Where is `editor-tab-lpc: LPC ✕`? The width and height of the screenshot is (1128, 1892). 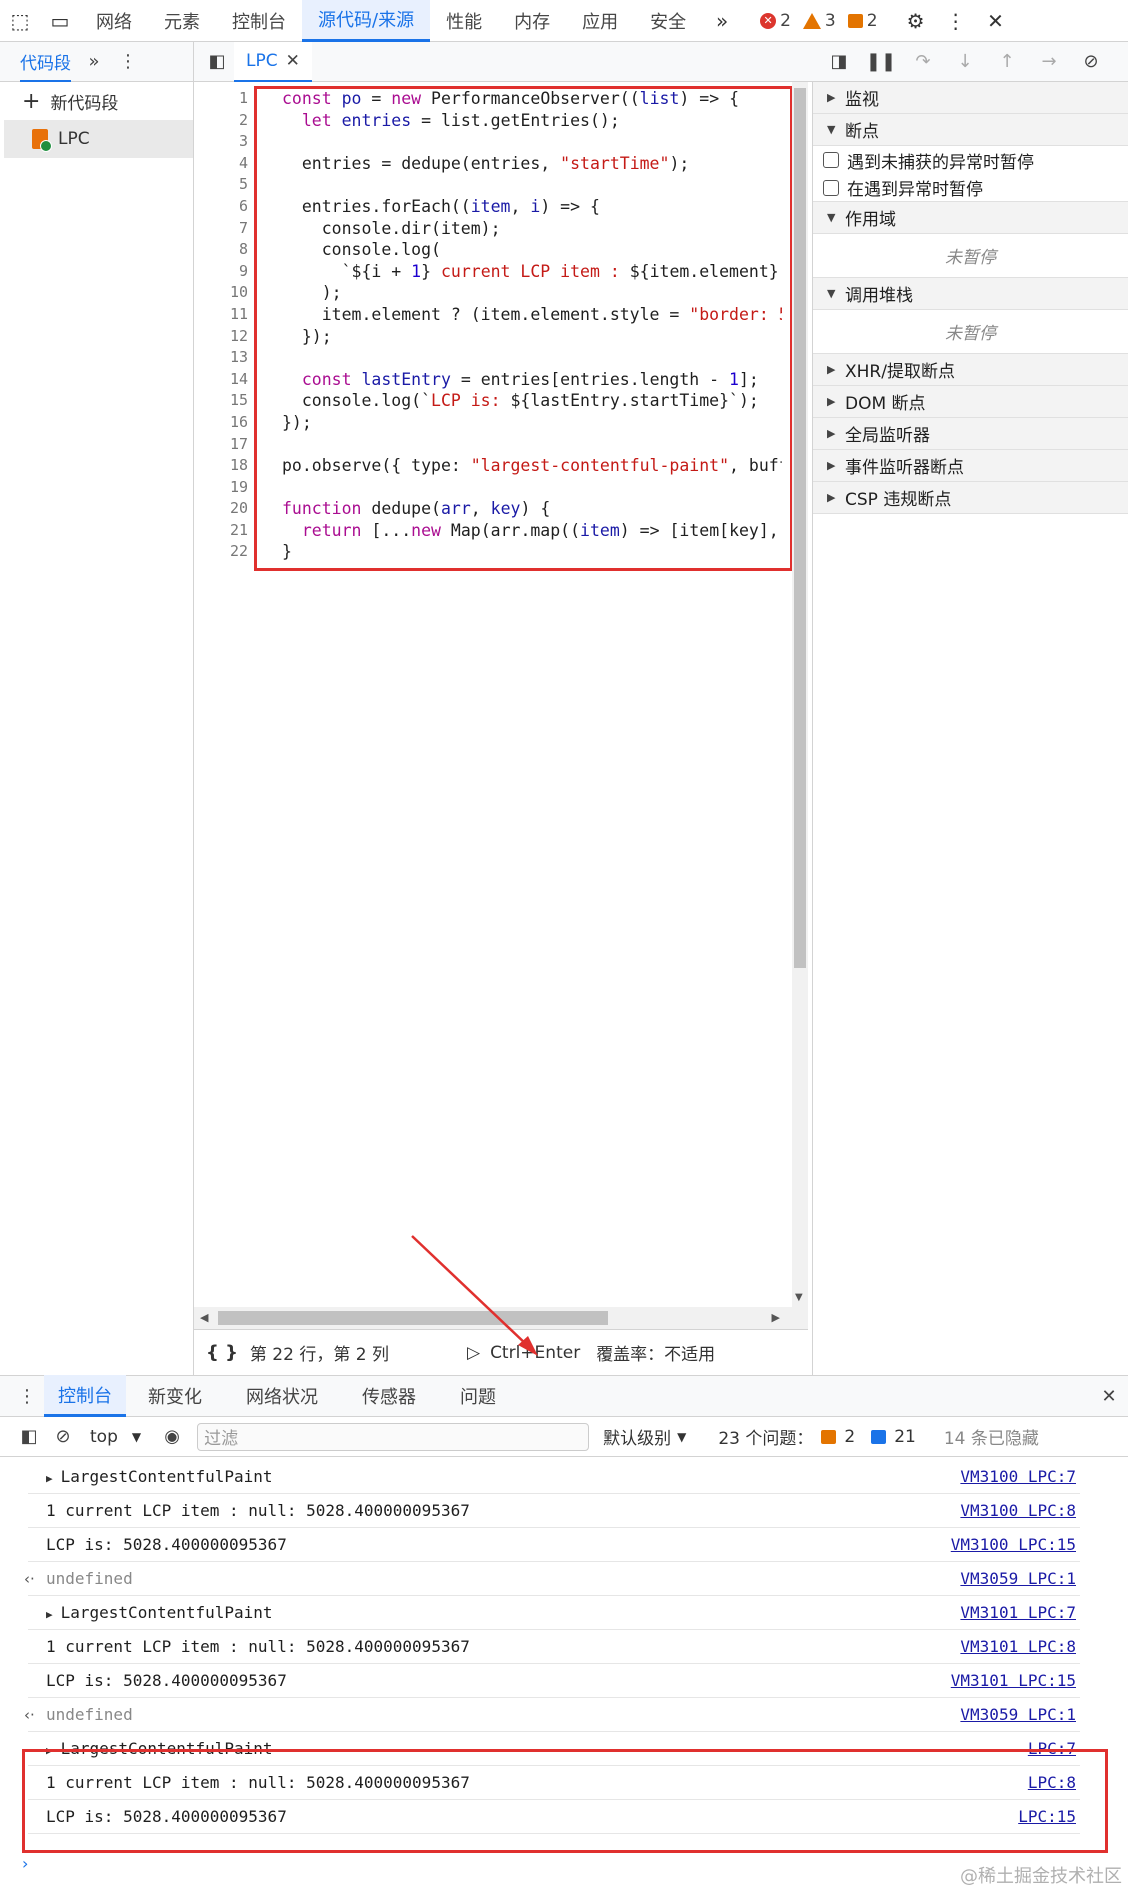
editor-tab-lpc: LPC ✕ is located at coordinates (273, 61).